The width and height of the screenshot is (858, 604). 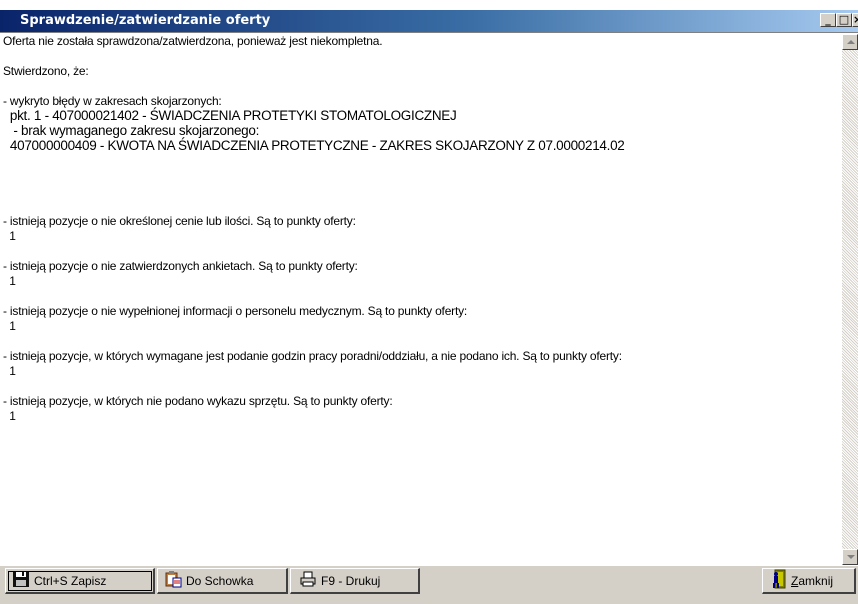 What do you see at coordinates (308, 580) in the screenshot?
I see `printer-icon` at bounding box center [308, 580].